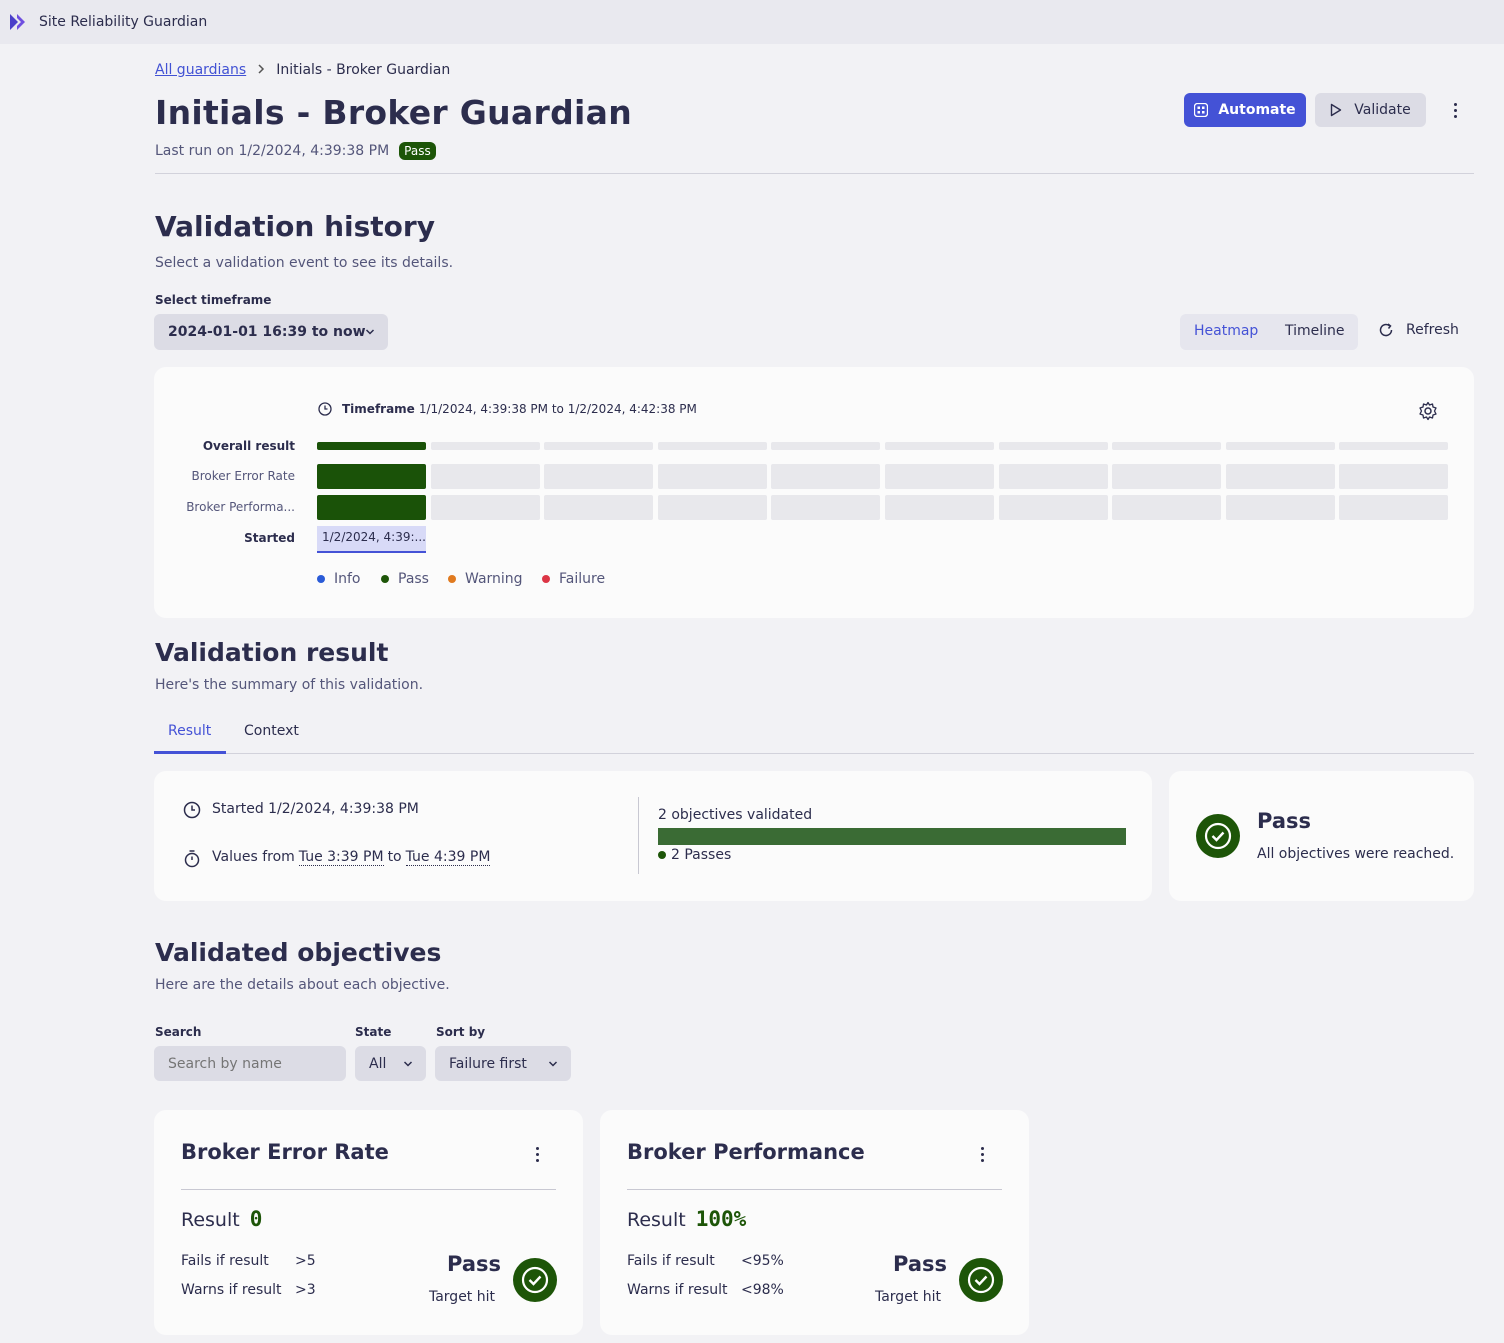  I want to click on values-to: Tue 4:39 PM, so click(448, 857).